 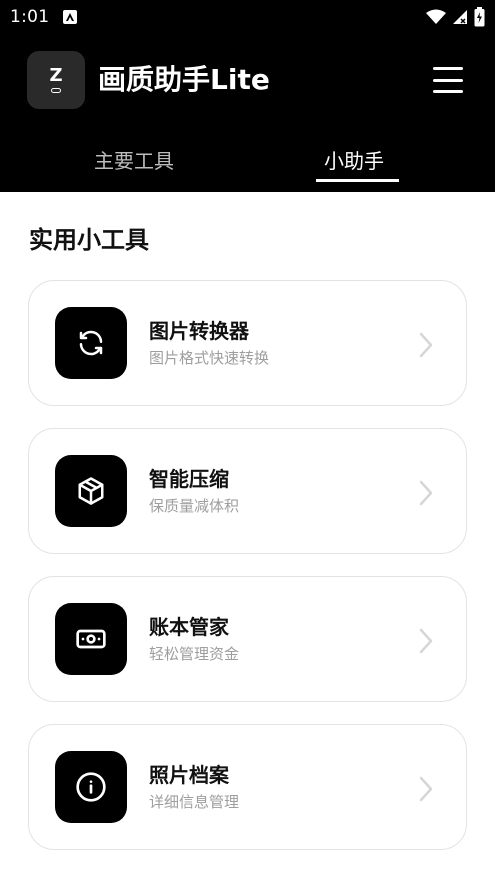 What do you see at coordinates (91, 787) in the screenshot?
I see `info-icon` at bounding box center [91, 787].